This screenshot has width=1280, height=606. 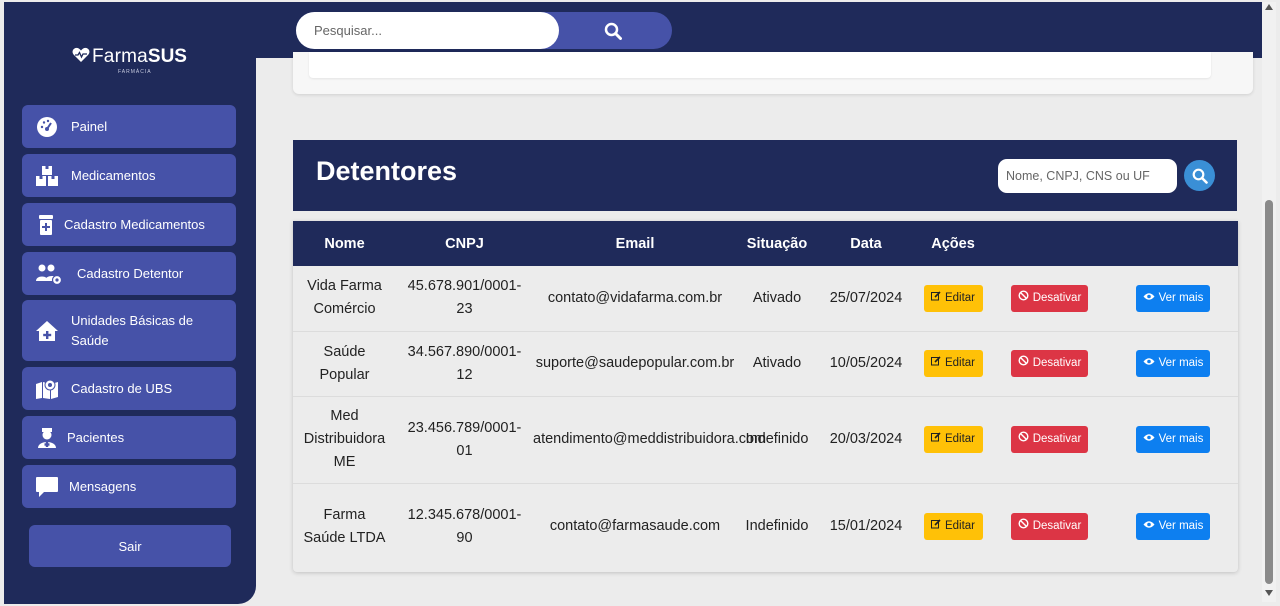 What do you see at coordinates (47, 331) in the screenshot?
I see `house-medical-icon` at bounding box center [47, 331].